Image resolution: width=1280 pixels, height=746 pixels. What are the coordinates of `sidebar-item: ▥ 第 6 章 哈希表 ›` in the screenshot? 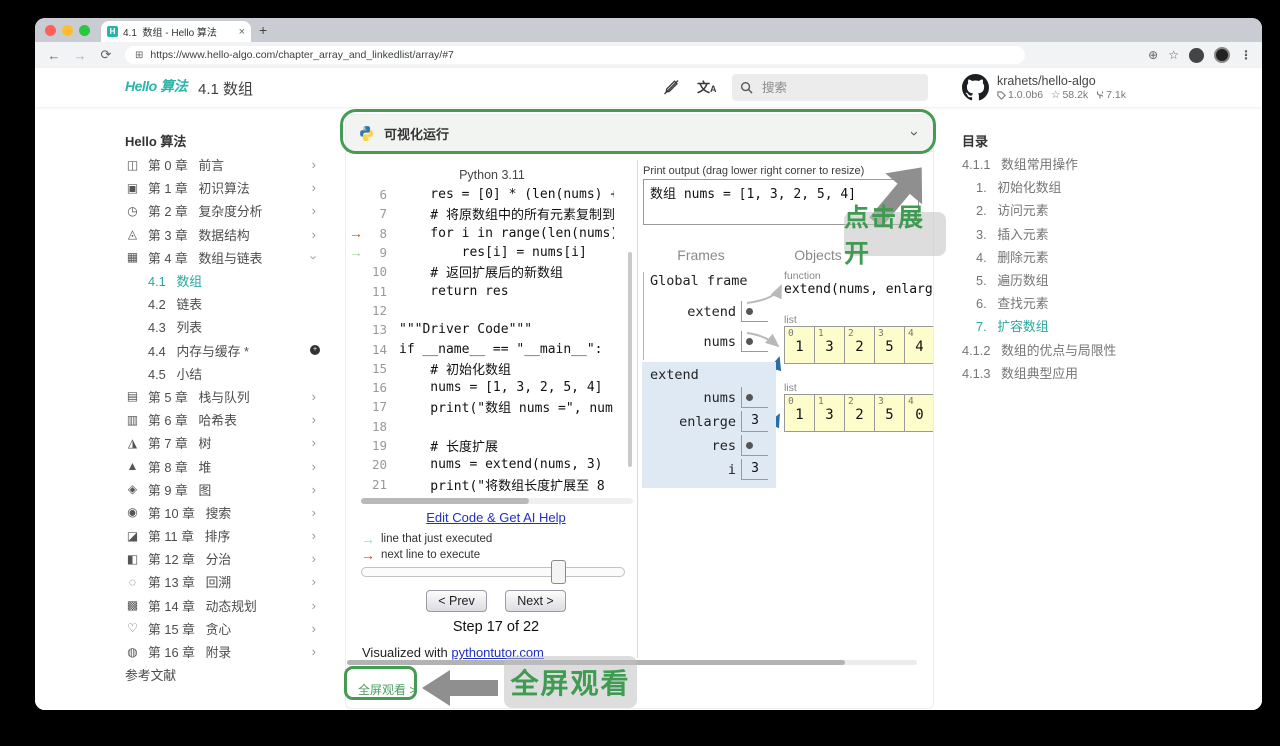 It's located at (222, 419).